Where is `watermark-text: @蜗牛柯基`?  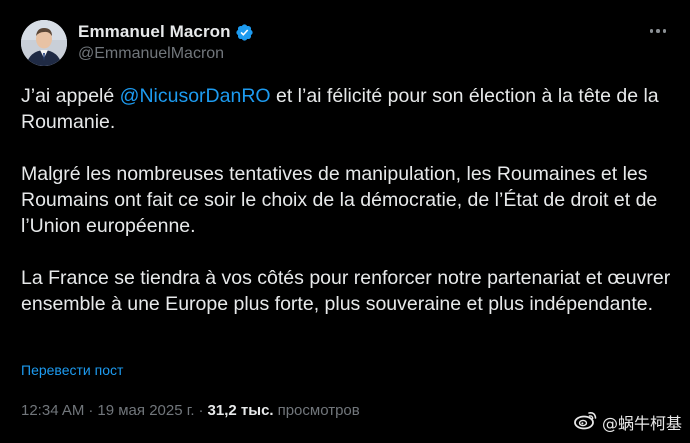 watermark-text: @蜗牛柯基 is located at coordinates (641, 423).